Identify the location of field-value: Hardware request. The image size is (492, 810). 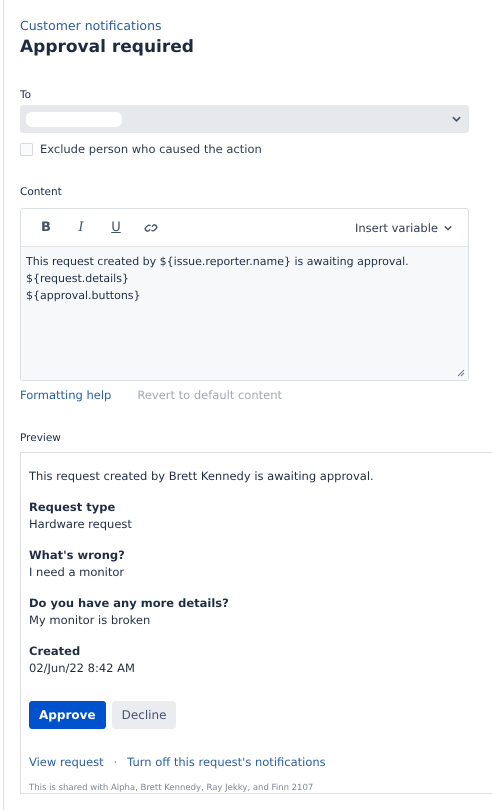
(81, 524).